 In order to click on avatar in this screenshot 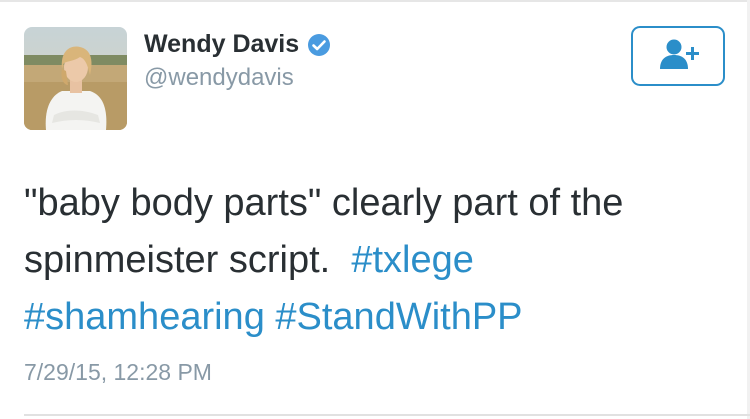, I will do `click(75, 78)`.